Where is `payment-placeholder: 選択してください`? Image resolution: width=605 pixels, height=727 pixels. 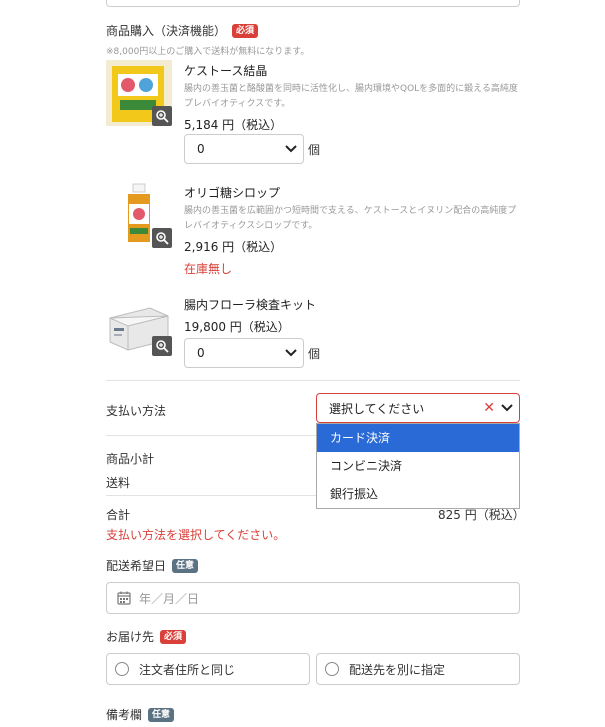
payment-placeholder: 選択してください is located at coordinates (377, 408).